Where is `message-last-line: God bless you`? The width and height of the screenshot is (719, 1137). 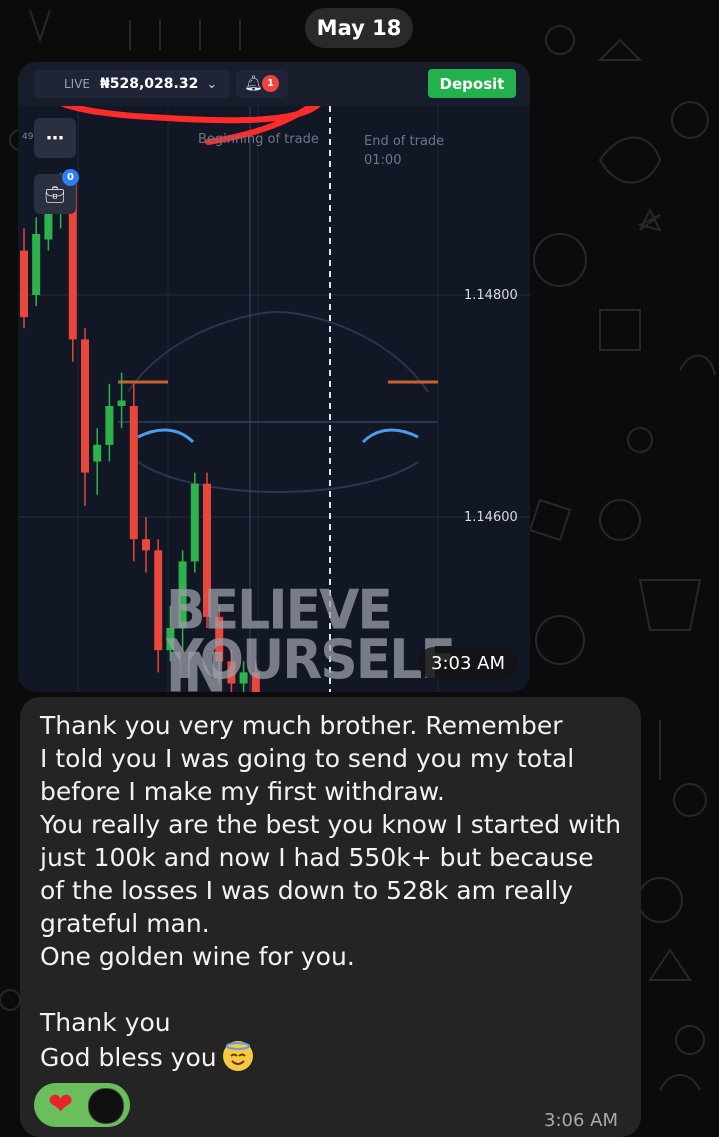
message-last-line: God bless you is located at coordinates (146, 1056).